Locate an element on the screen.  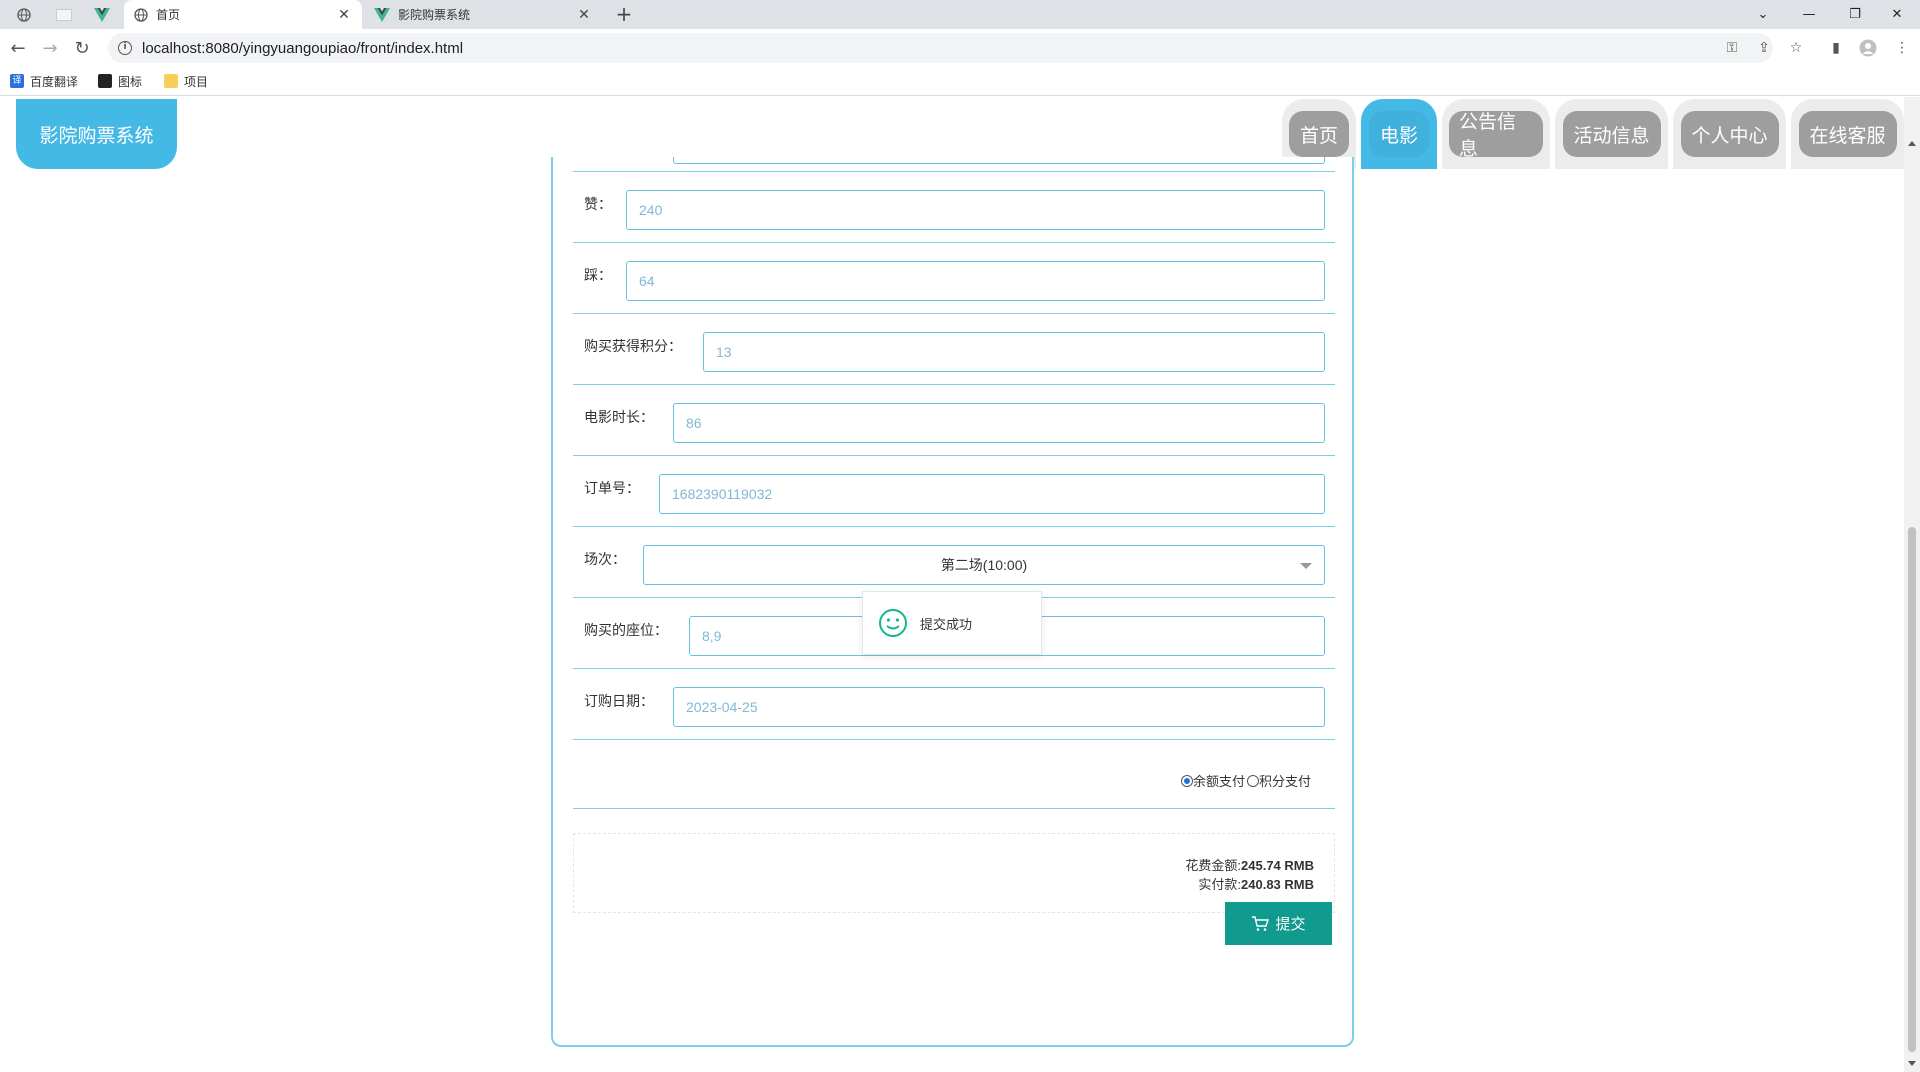
pinned-tab-globe is located at coordinates (24, 14).